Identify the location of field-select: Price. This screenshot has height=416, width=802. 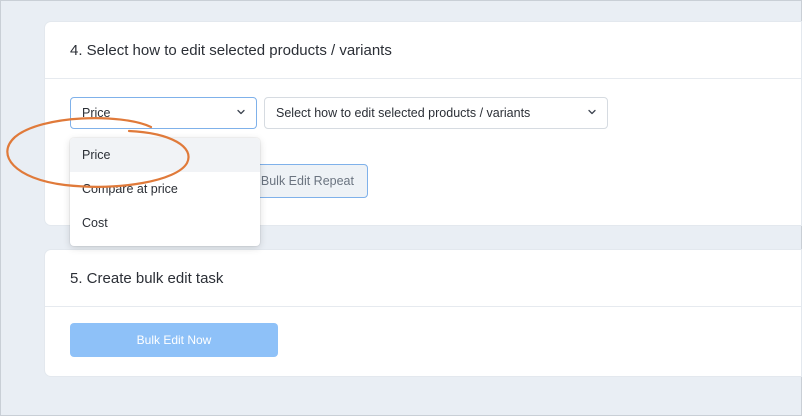
(163, 113).